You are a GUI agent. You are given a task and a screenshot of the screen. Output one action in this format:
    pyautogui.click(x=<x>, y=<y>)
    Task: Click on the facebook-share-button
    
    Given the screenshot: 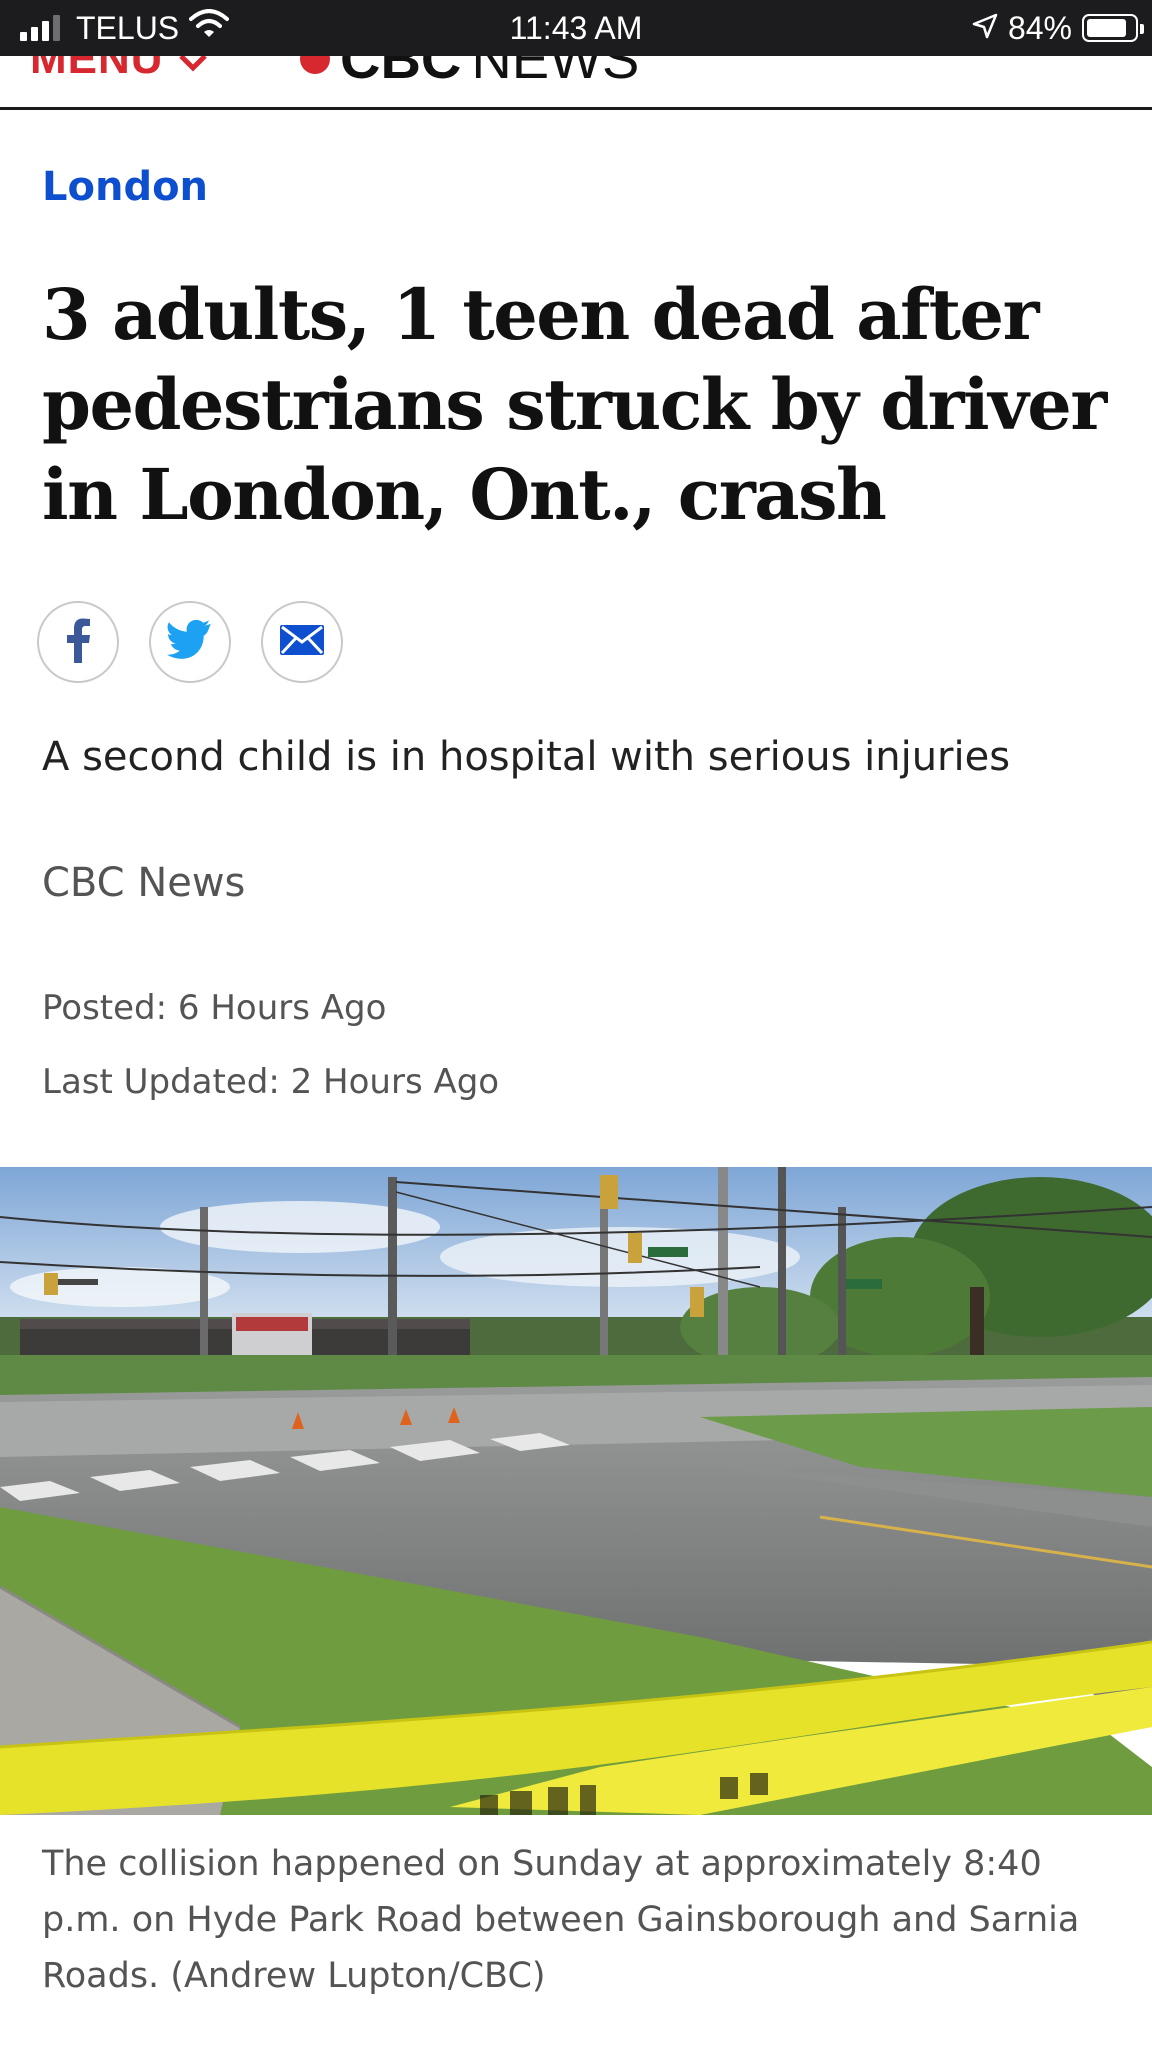 What is the action you would take?
    pyautogui.click(x=78, y=642)
    